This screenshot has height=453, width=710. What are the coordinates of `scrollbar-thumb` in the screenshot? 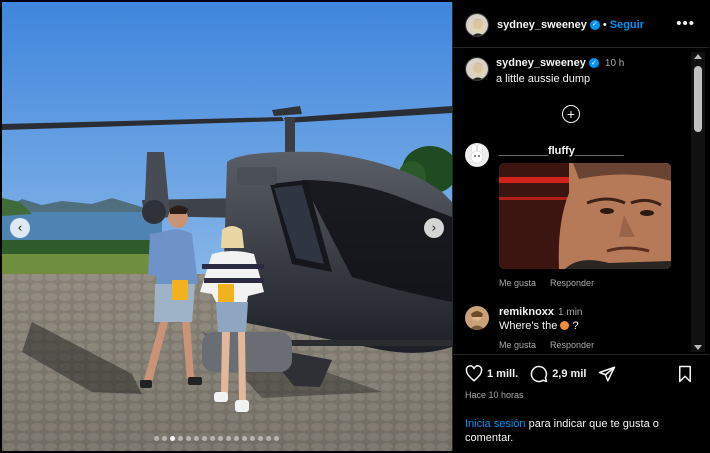 It's located at (698, 99).